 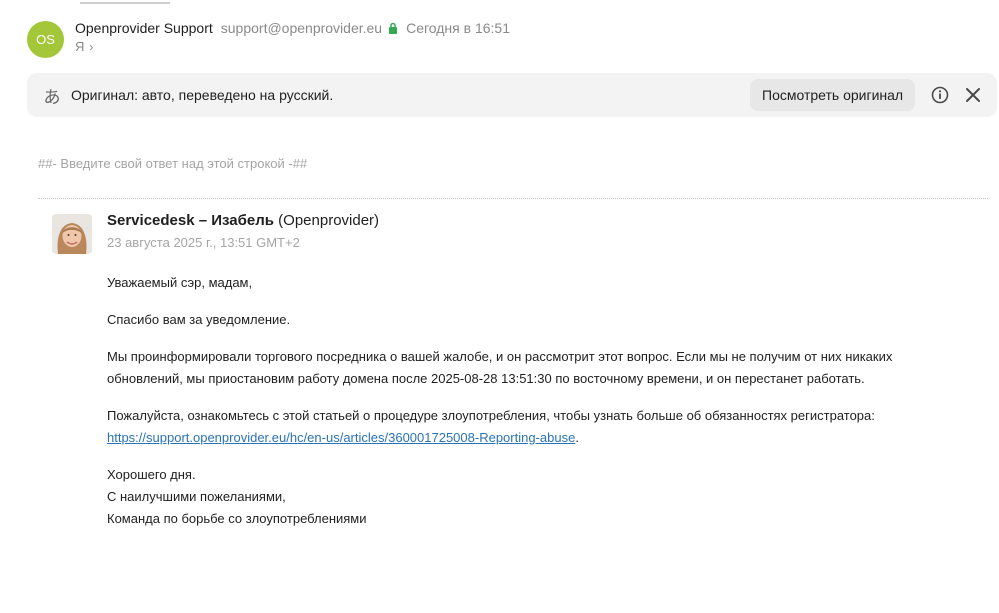 I want to click on sent-time: Сегодня в 16:51, so click(x=458, y=28).